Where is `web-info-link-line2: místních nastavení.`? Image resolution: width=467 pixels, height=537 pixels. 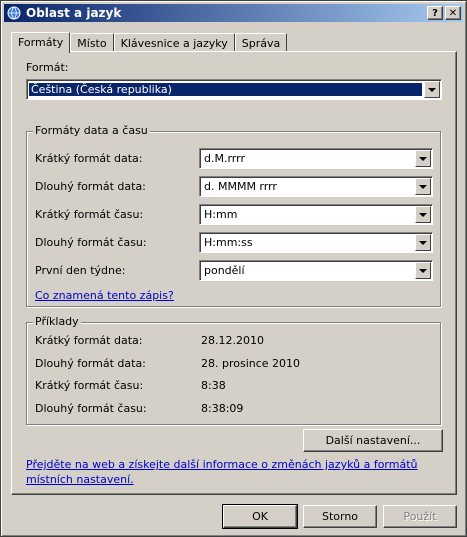 web-info-link-line2: místních nastavení. is located at coordinates (80, 479).